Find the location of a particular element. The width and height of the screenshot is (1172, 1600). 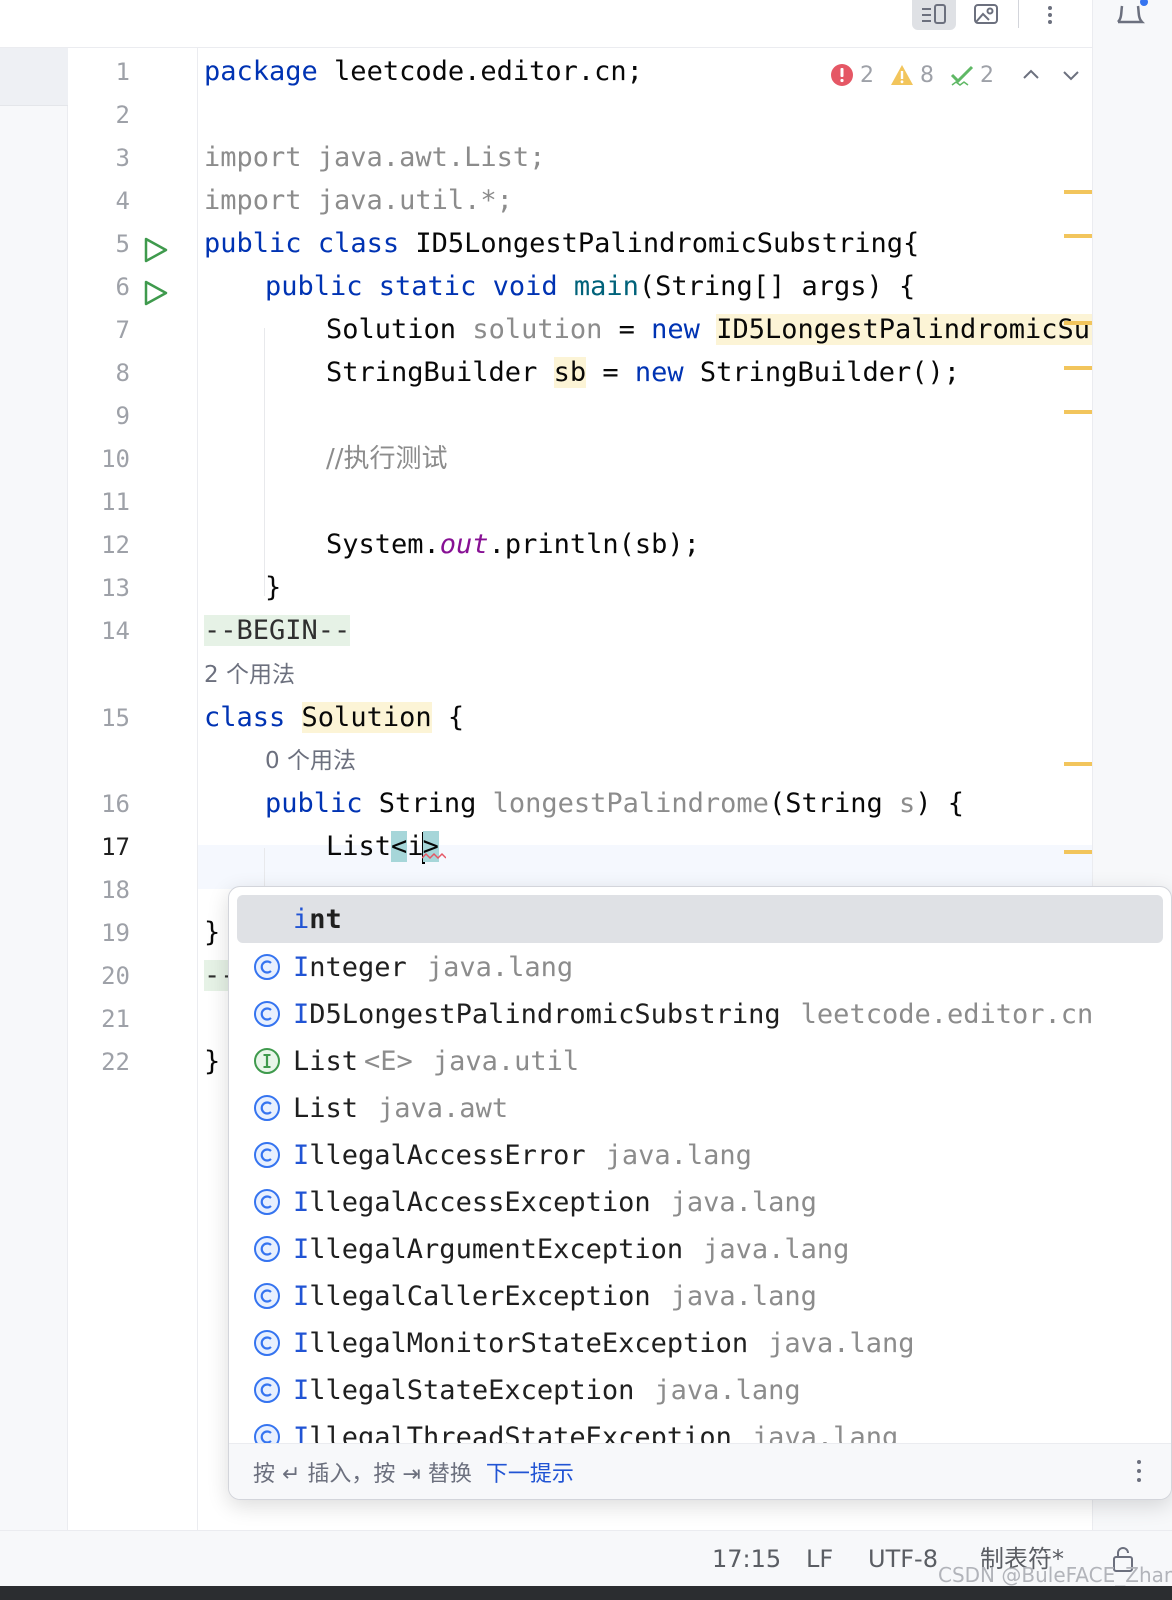

usages-hint: 2 个用法 is located at coordinates (249, 675).